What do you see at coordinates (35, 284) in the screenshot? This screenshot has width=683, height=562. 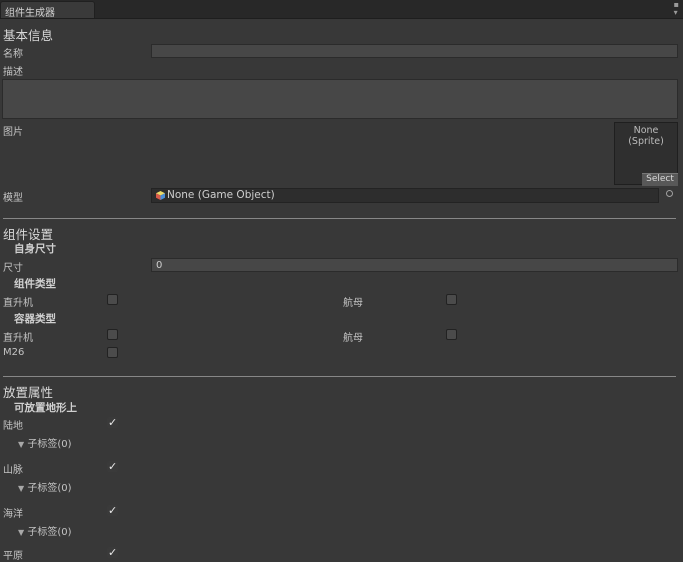 I see `component-type-title: 组件类型` at bounding box center [35, 284].